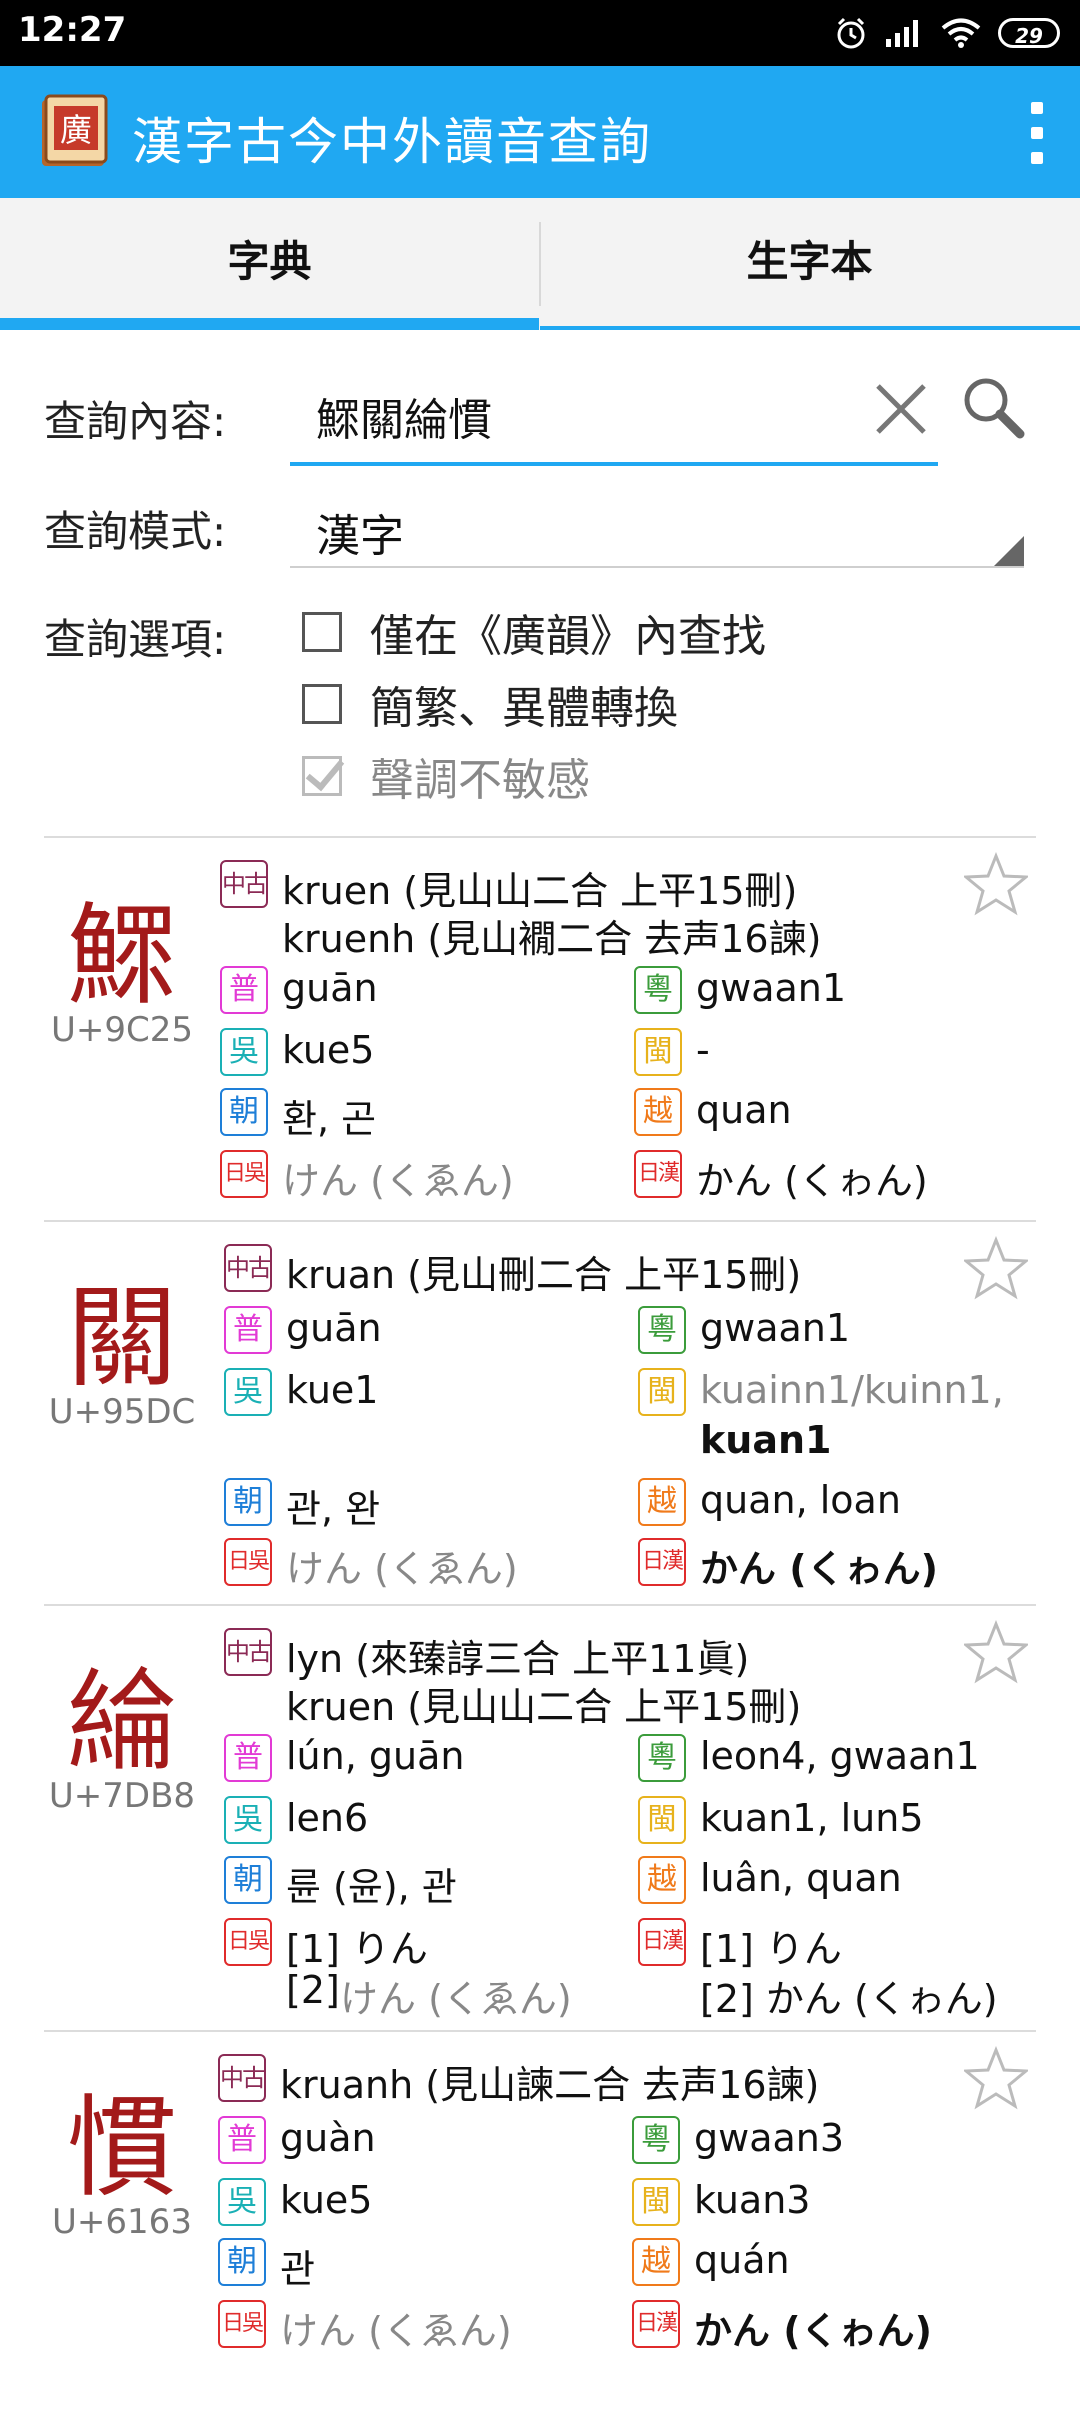  I want to click on search-icon, so click(993, 407).